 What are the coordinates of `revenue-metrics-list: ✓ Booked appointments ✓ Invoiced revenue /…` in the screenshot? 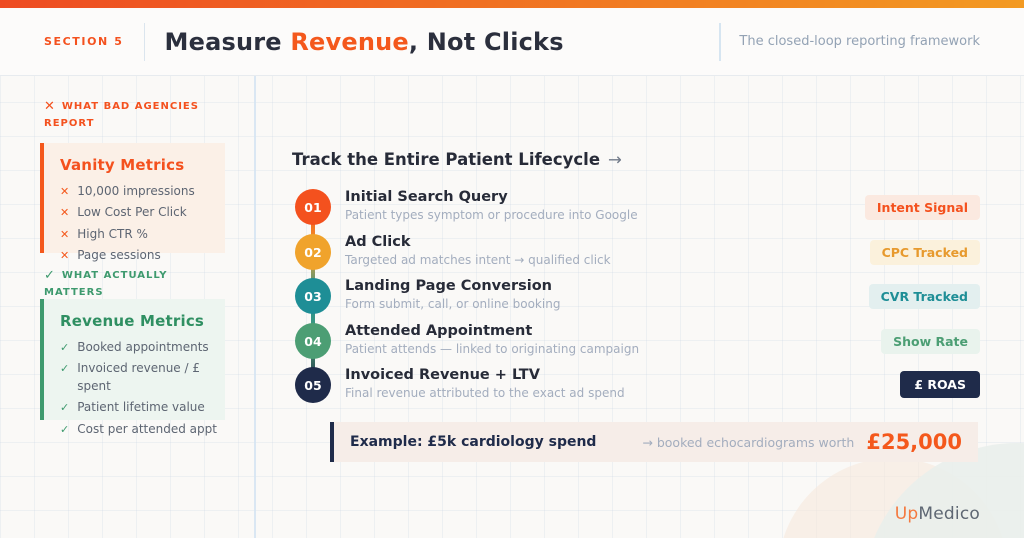 It's located at (138, 388).